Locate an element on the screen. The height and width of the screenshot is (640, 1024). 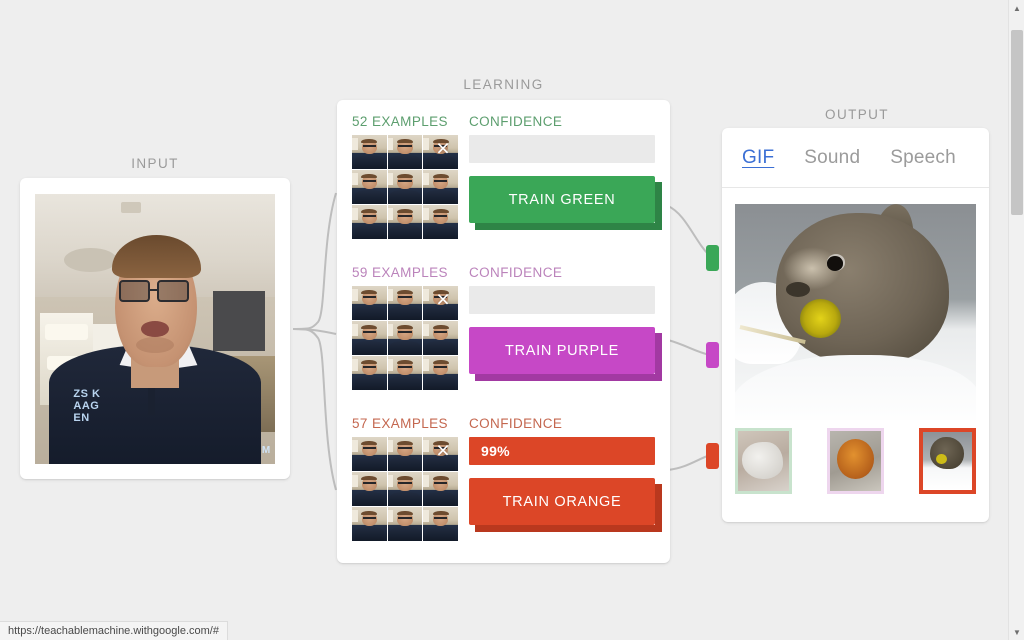
output-section-label: OUTPUT is located at coordinates (857, 114).